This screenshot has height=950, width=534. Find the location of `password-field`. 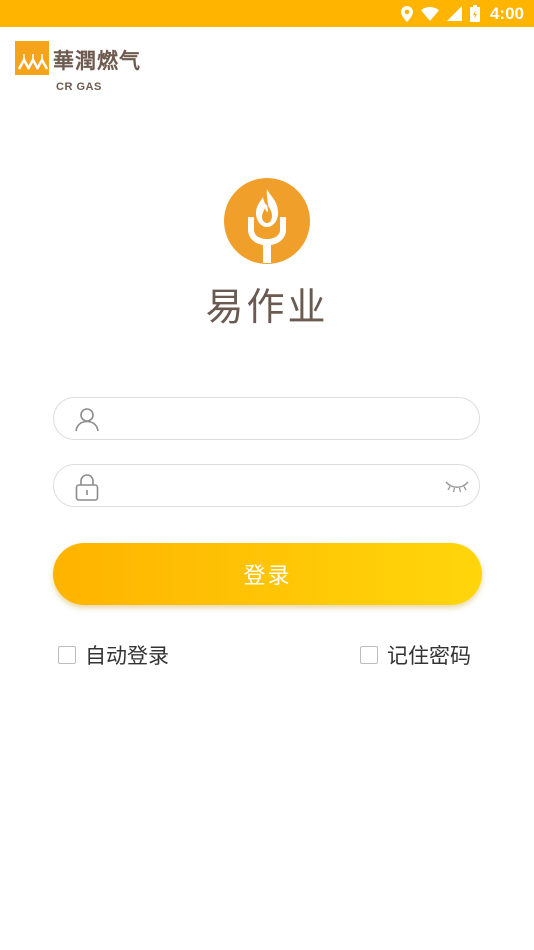

password-field is located at coordinates (266, 486).